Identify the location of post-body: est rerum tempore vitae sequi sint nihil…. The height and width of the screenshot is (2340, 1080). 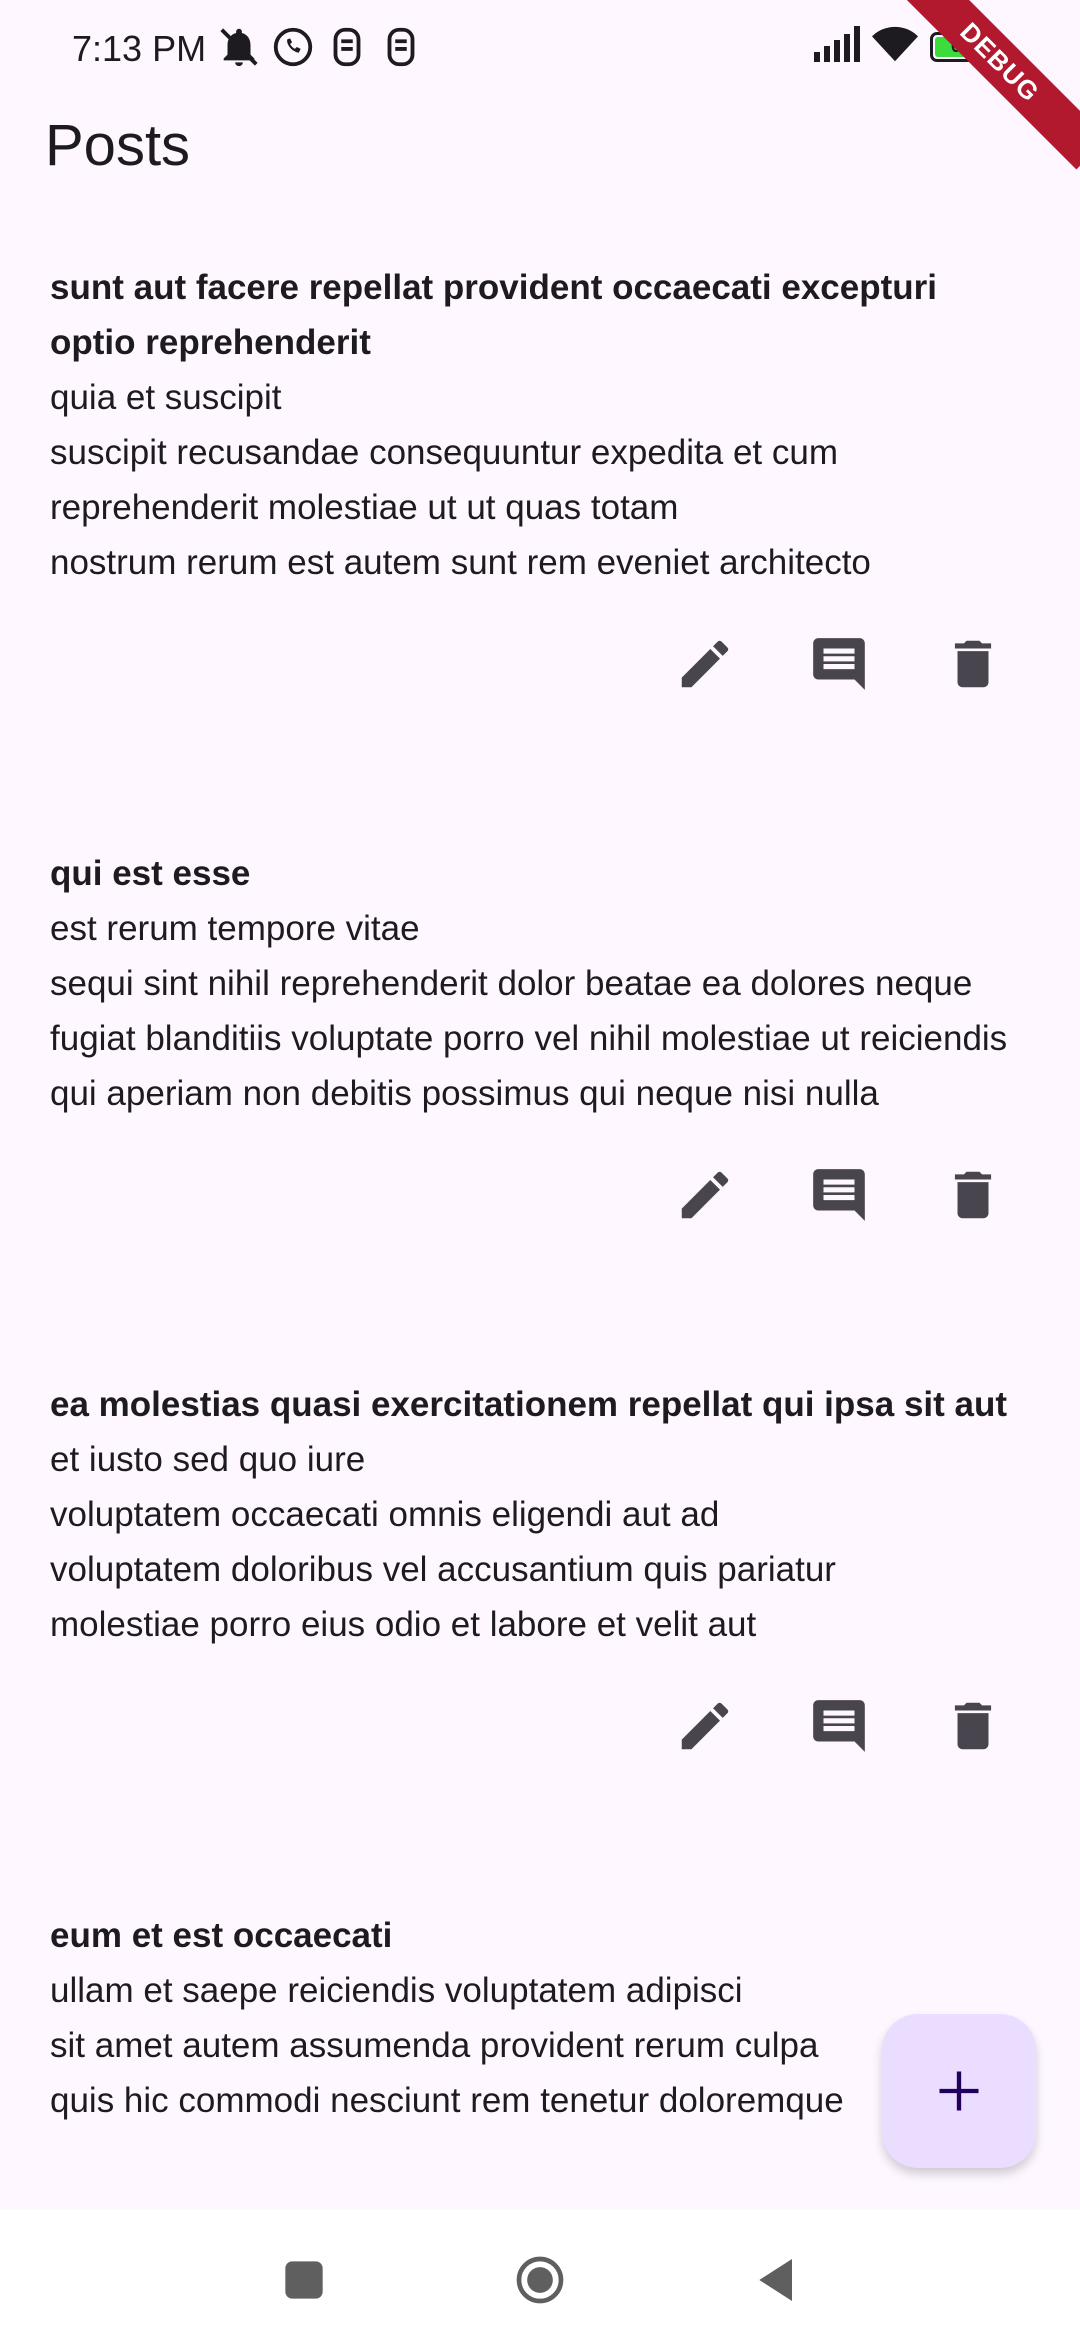
(529, 1011).